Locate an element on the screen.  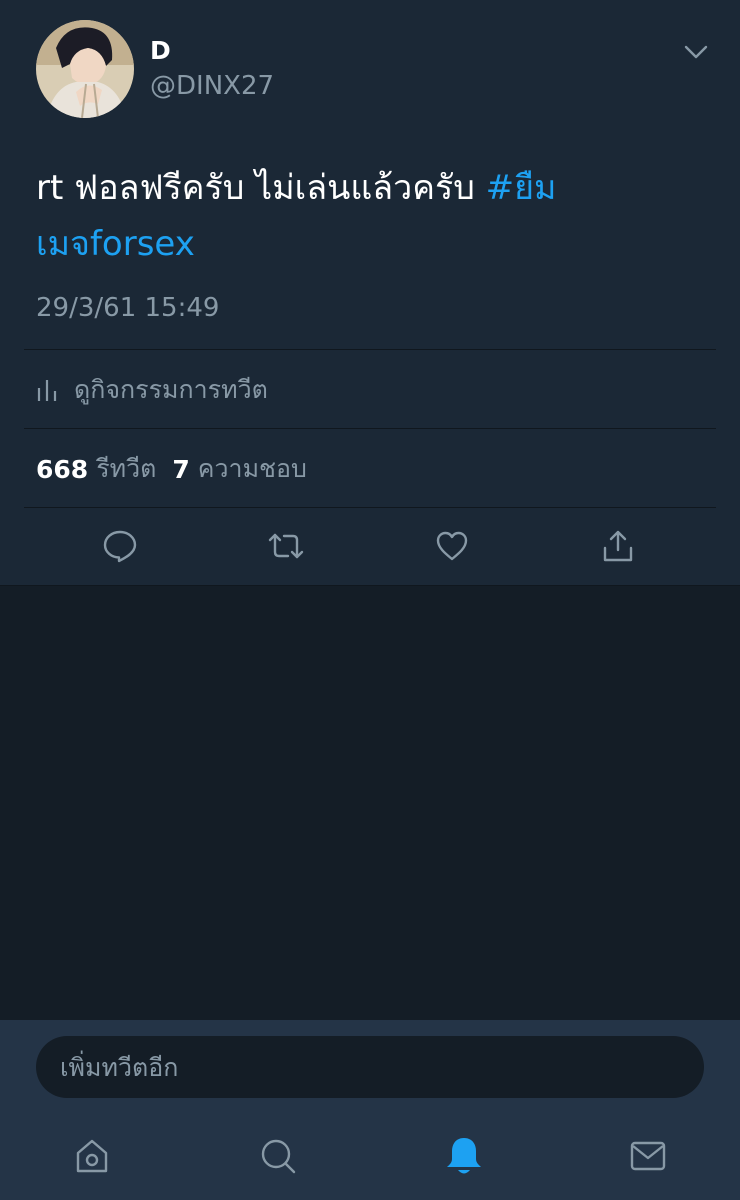
share-icon is located at coordinates (618, 546).